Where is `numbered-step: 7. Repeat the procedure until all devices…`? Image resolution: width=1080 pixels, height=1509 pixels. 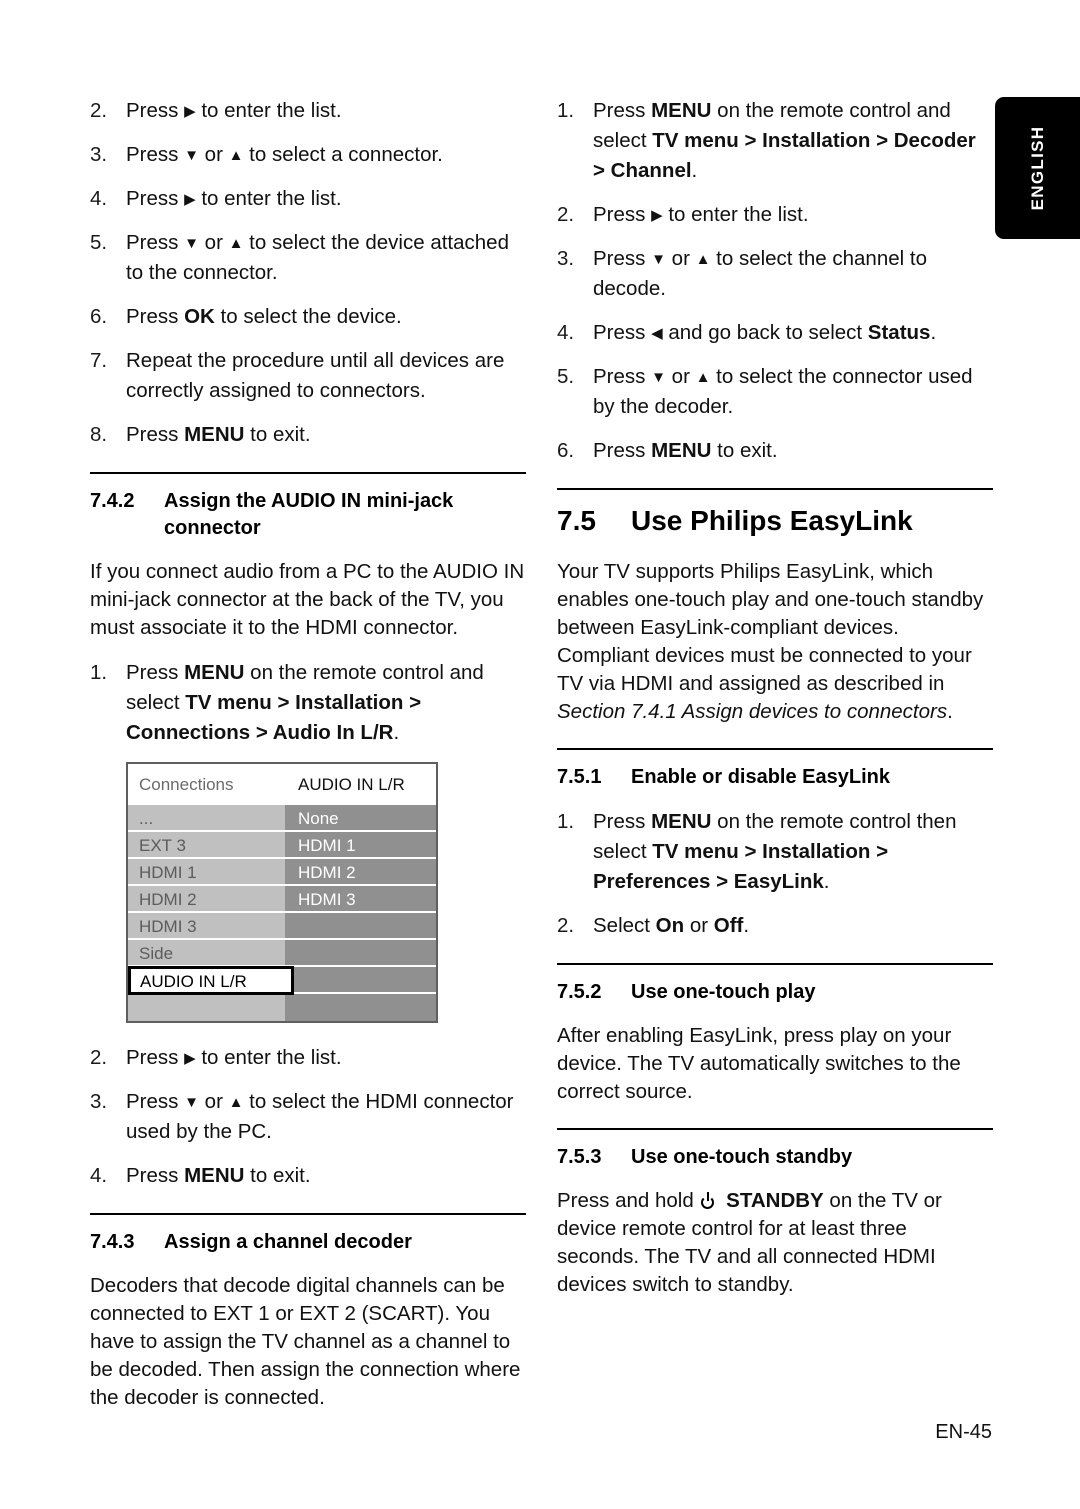
numbered-step: 7. Repeat the procedure until all devices… is located at coordinates (308, 376).